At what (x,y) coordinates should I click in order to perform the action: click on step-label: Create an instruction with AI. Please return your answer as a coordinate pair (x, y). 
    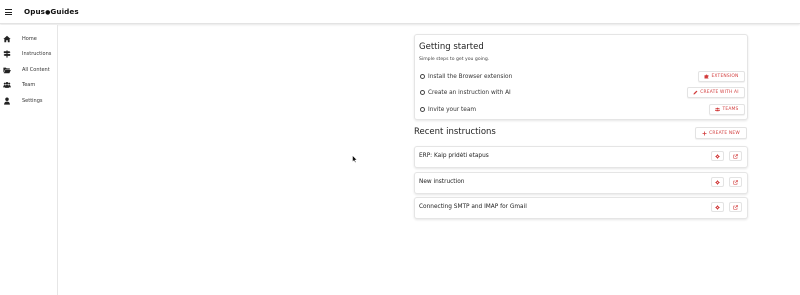
    Looking at the image, I should click on (469, 92).